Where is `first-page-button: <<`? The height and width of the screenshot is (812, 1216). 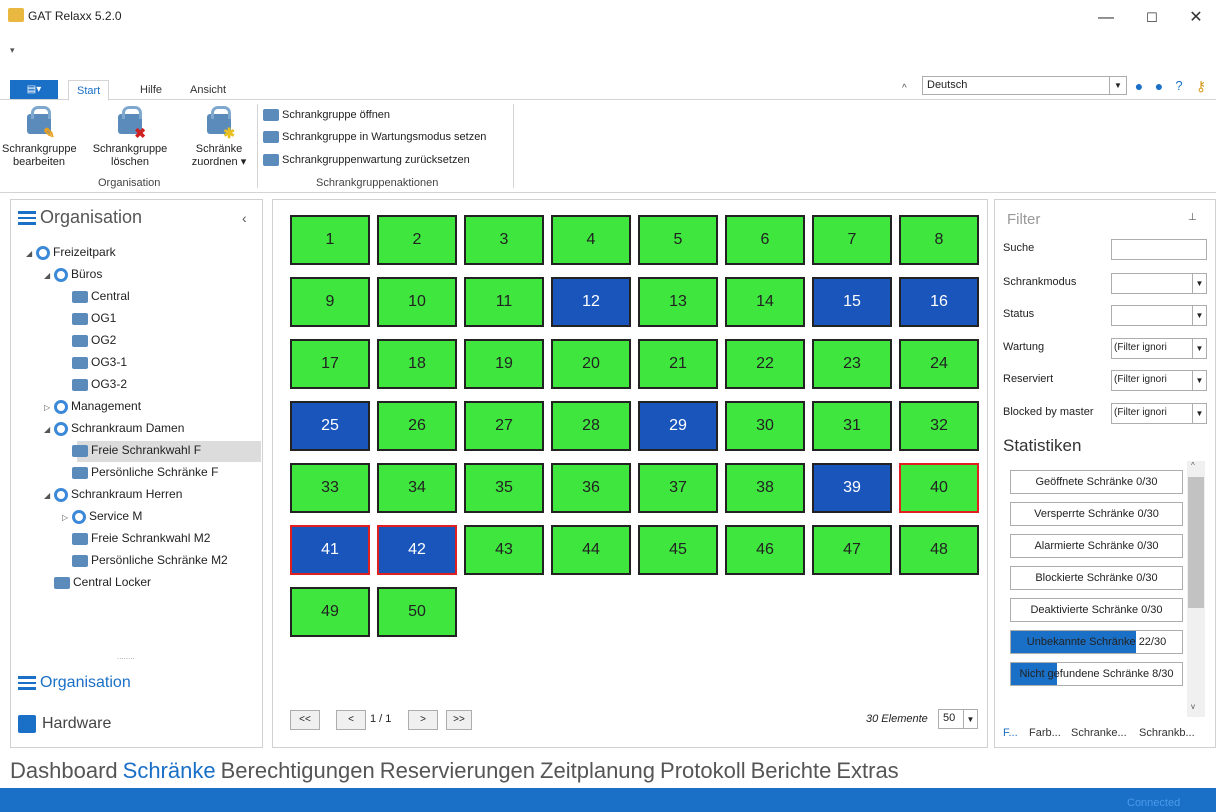 first-page-button: << is located at coordinates (305, 720).